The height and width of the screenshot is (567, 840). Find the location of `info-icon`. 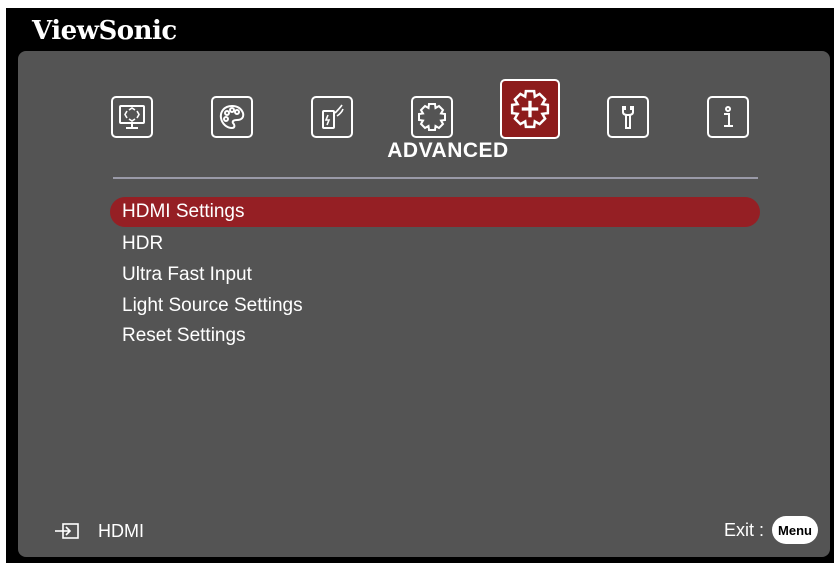

info-icon is located at coordinates (728, 116).